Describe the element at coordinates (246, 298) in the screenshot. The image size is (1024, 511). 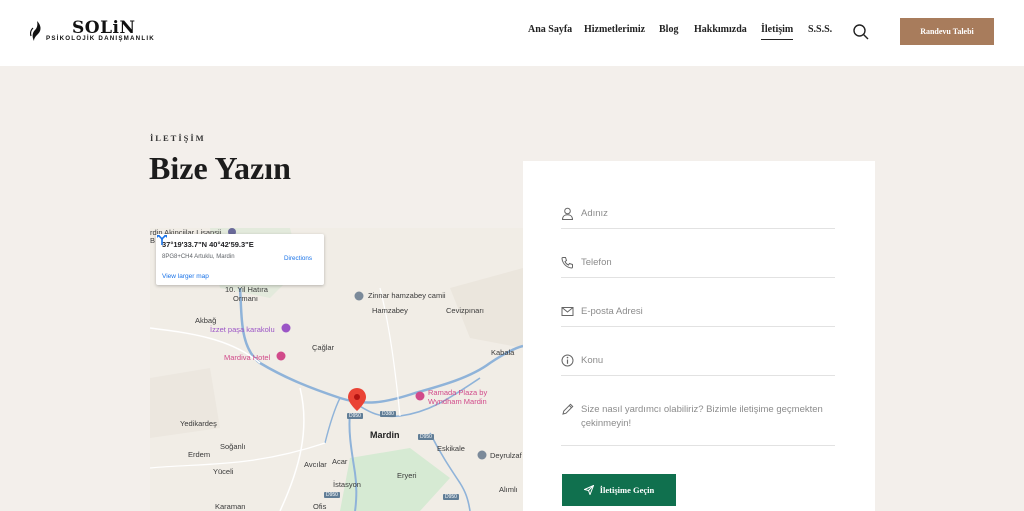
I see `map-label: Ormanı` at that location.